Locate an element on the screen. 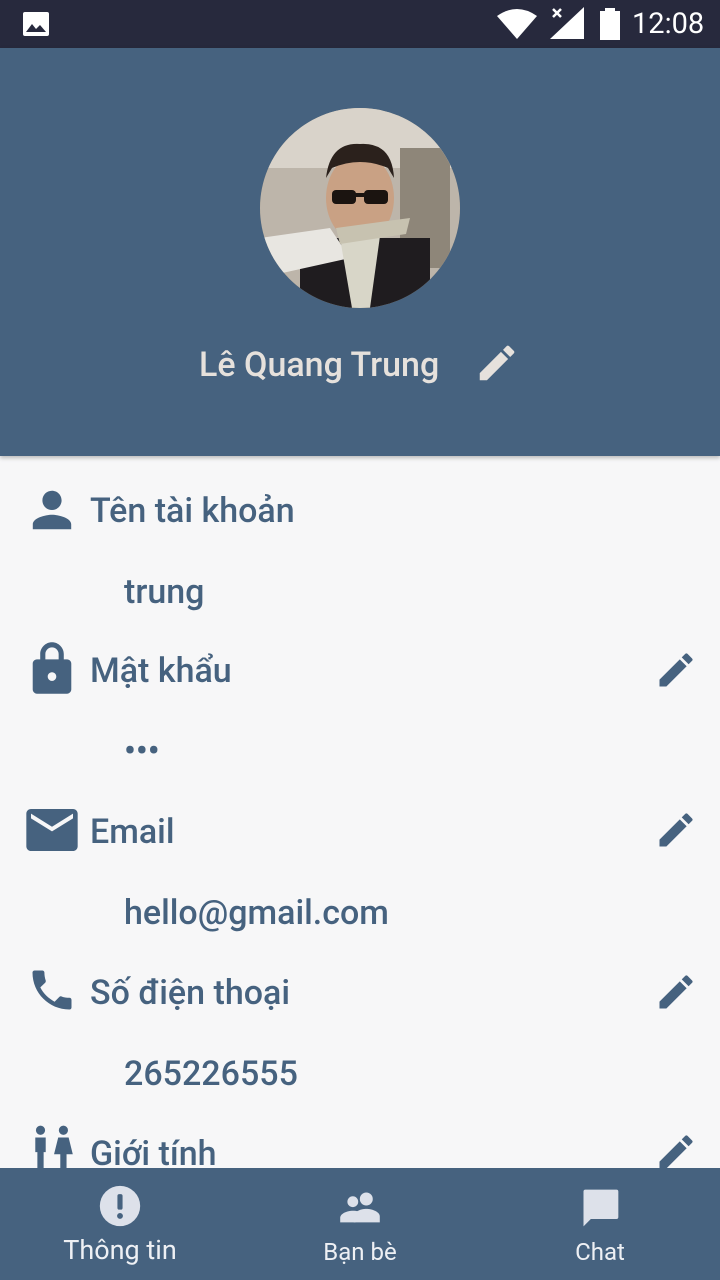  avatar-photo is located at coordinates (360, 208).